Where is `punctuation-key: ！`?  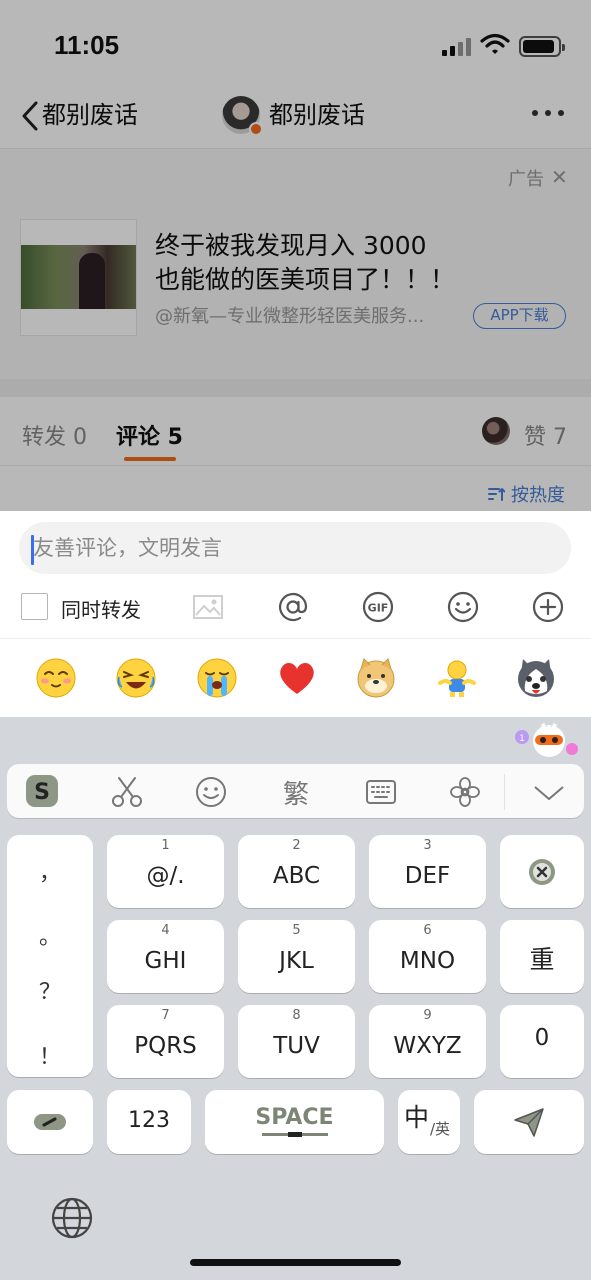 punctuation-key: ！ is located at coordinates (50, 1055).